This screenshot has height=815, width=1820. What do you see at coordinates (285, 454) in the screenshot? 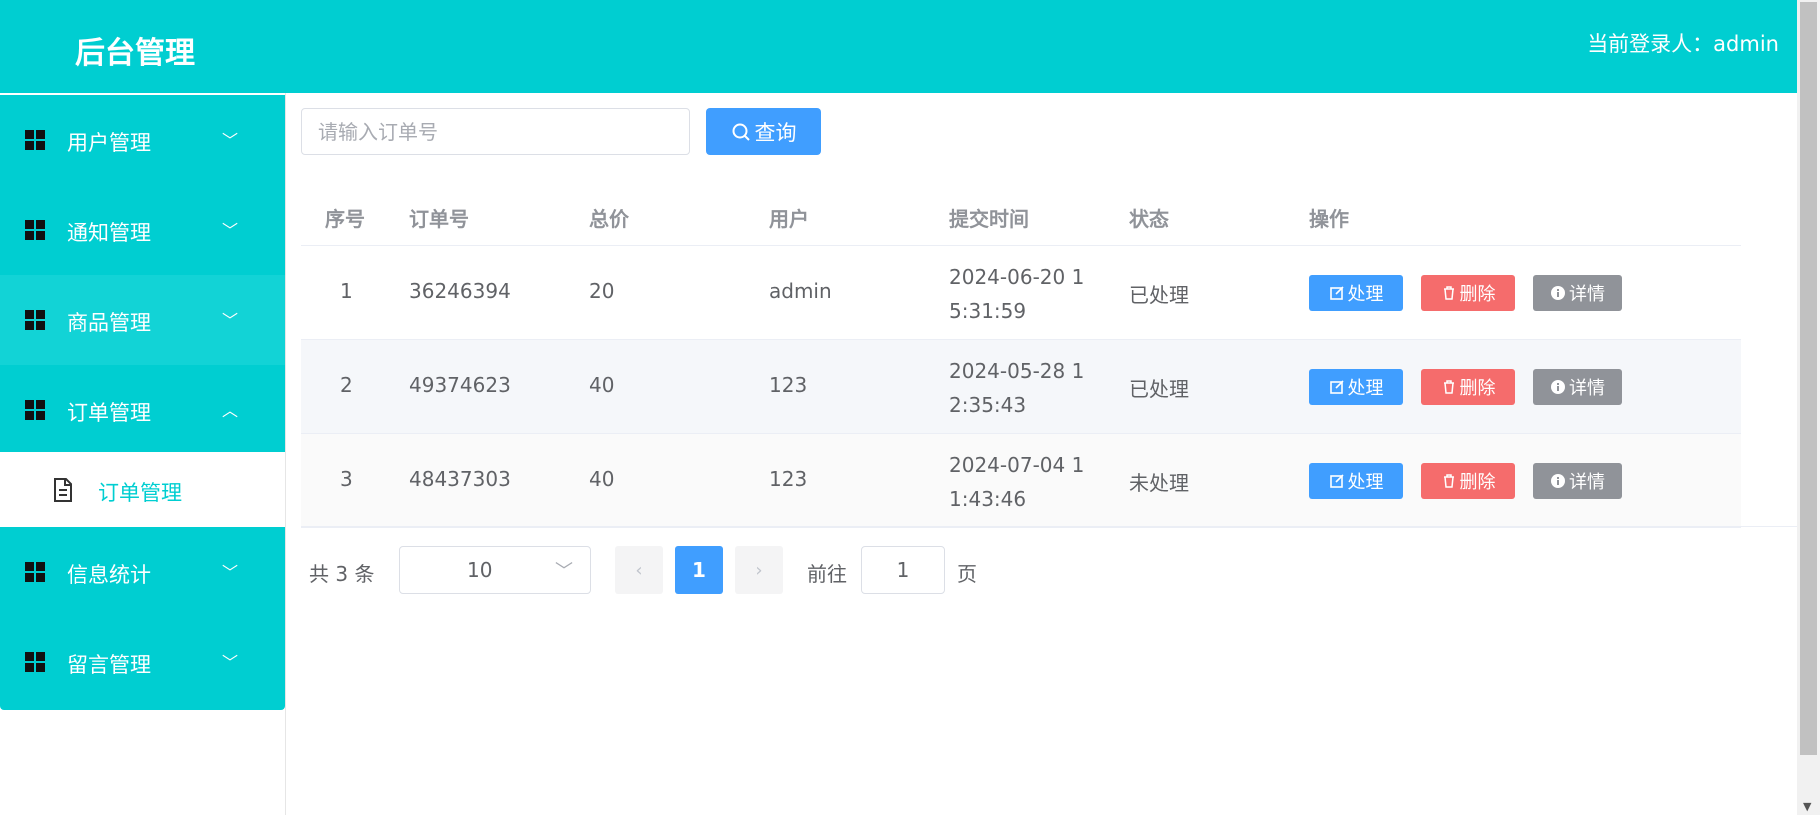
I see `sidebar-divider` at bounding box center [285, 454].